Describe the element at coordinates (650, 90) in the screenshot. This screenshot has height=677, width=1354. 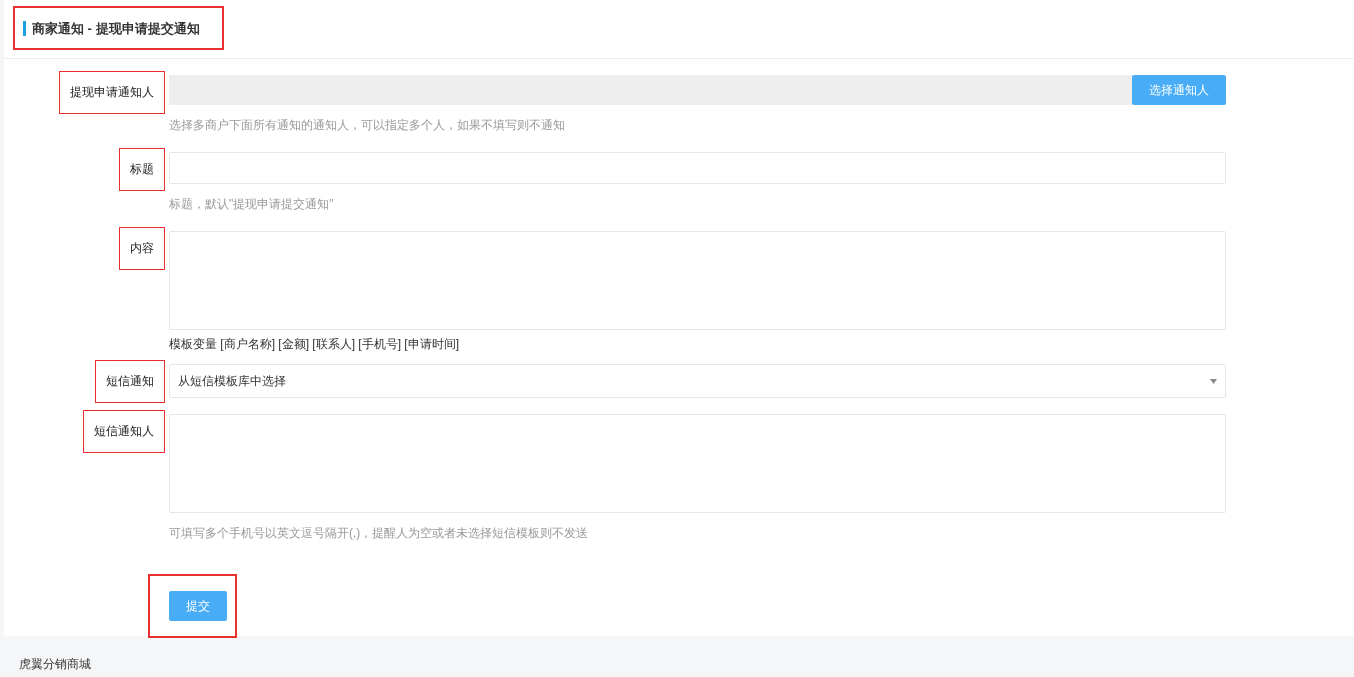
I see `readonly-field` at that location.